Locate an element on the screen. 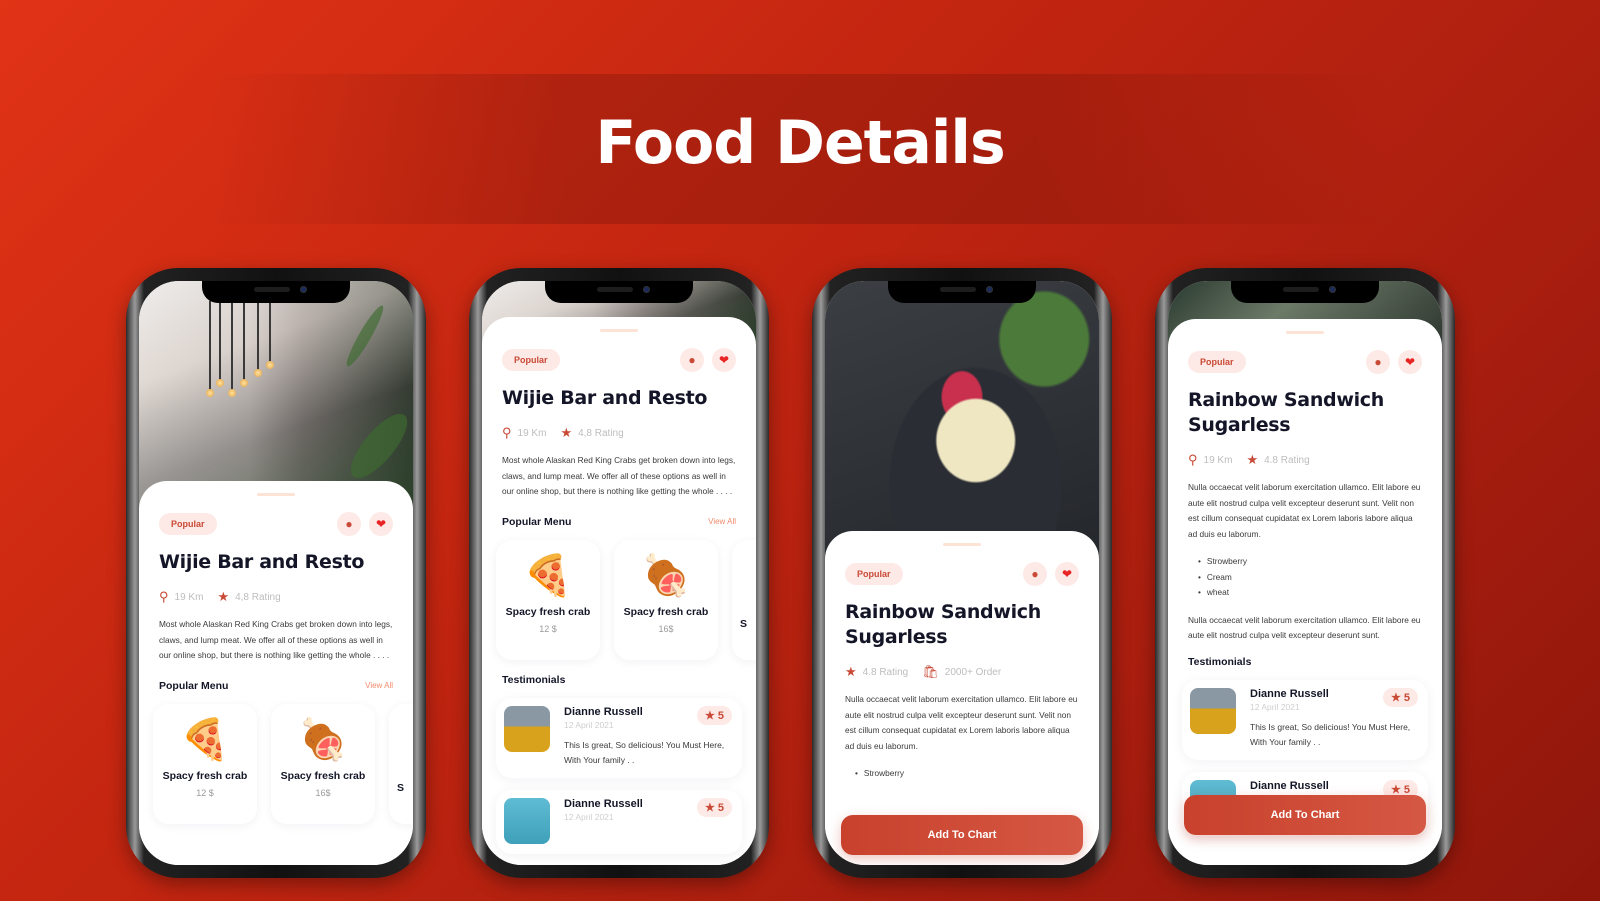 This screenshot has height=901, width=1600. testimonial-card: Dianne Russell 12 April 2021 ★ 5 is located at coordinates (619, 821).